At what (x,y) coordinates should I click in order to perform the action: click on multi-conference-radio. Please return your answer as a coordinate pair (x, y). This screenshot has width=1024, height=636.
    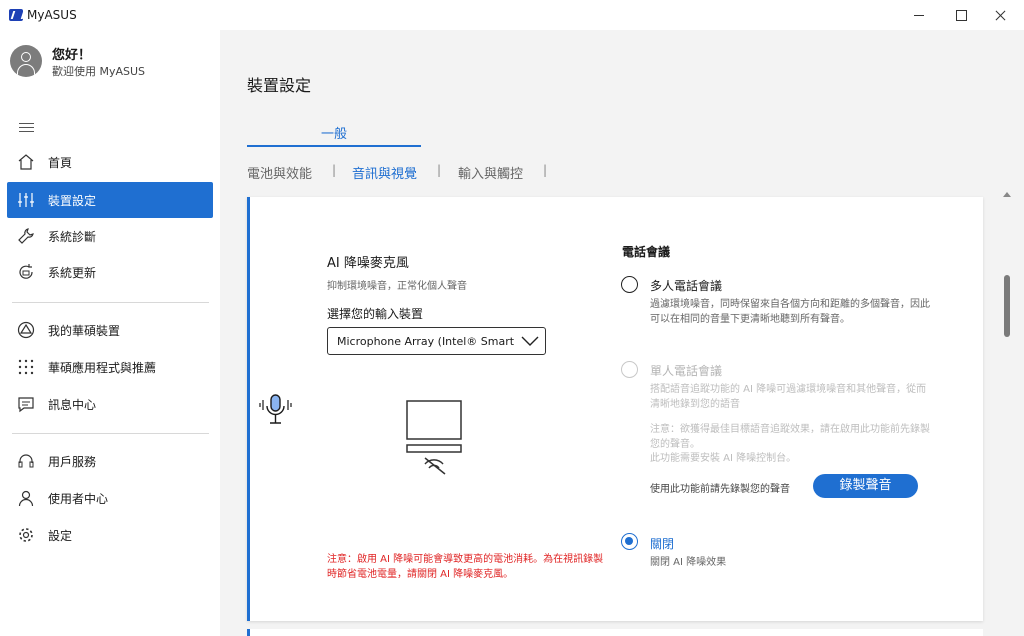
    Looking at the image, I should click on (629, 284).